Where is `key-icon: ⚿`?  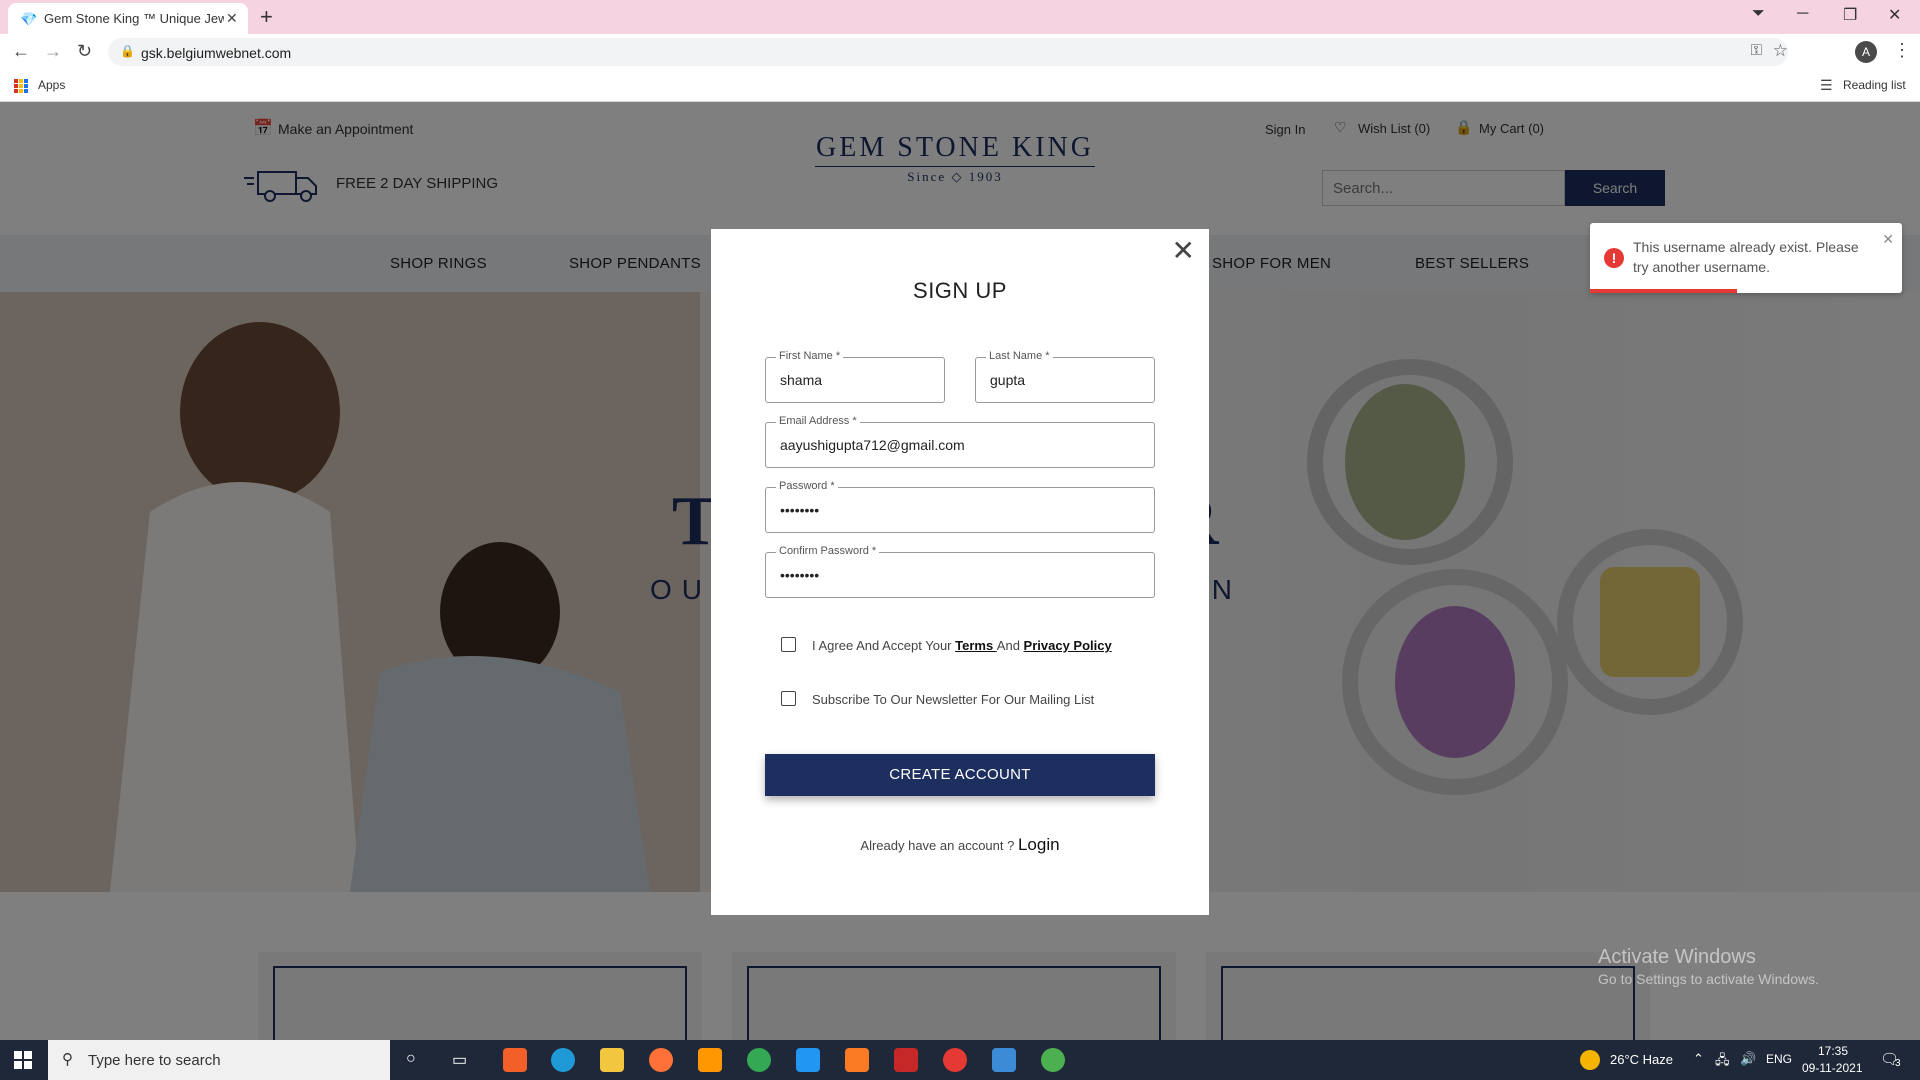 key-icon: ⚿ is located at coordinates (1756, 50).